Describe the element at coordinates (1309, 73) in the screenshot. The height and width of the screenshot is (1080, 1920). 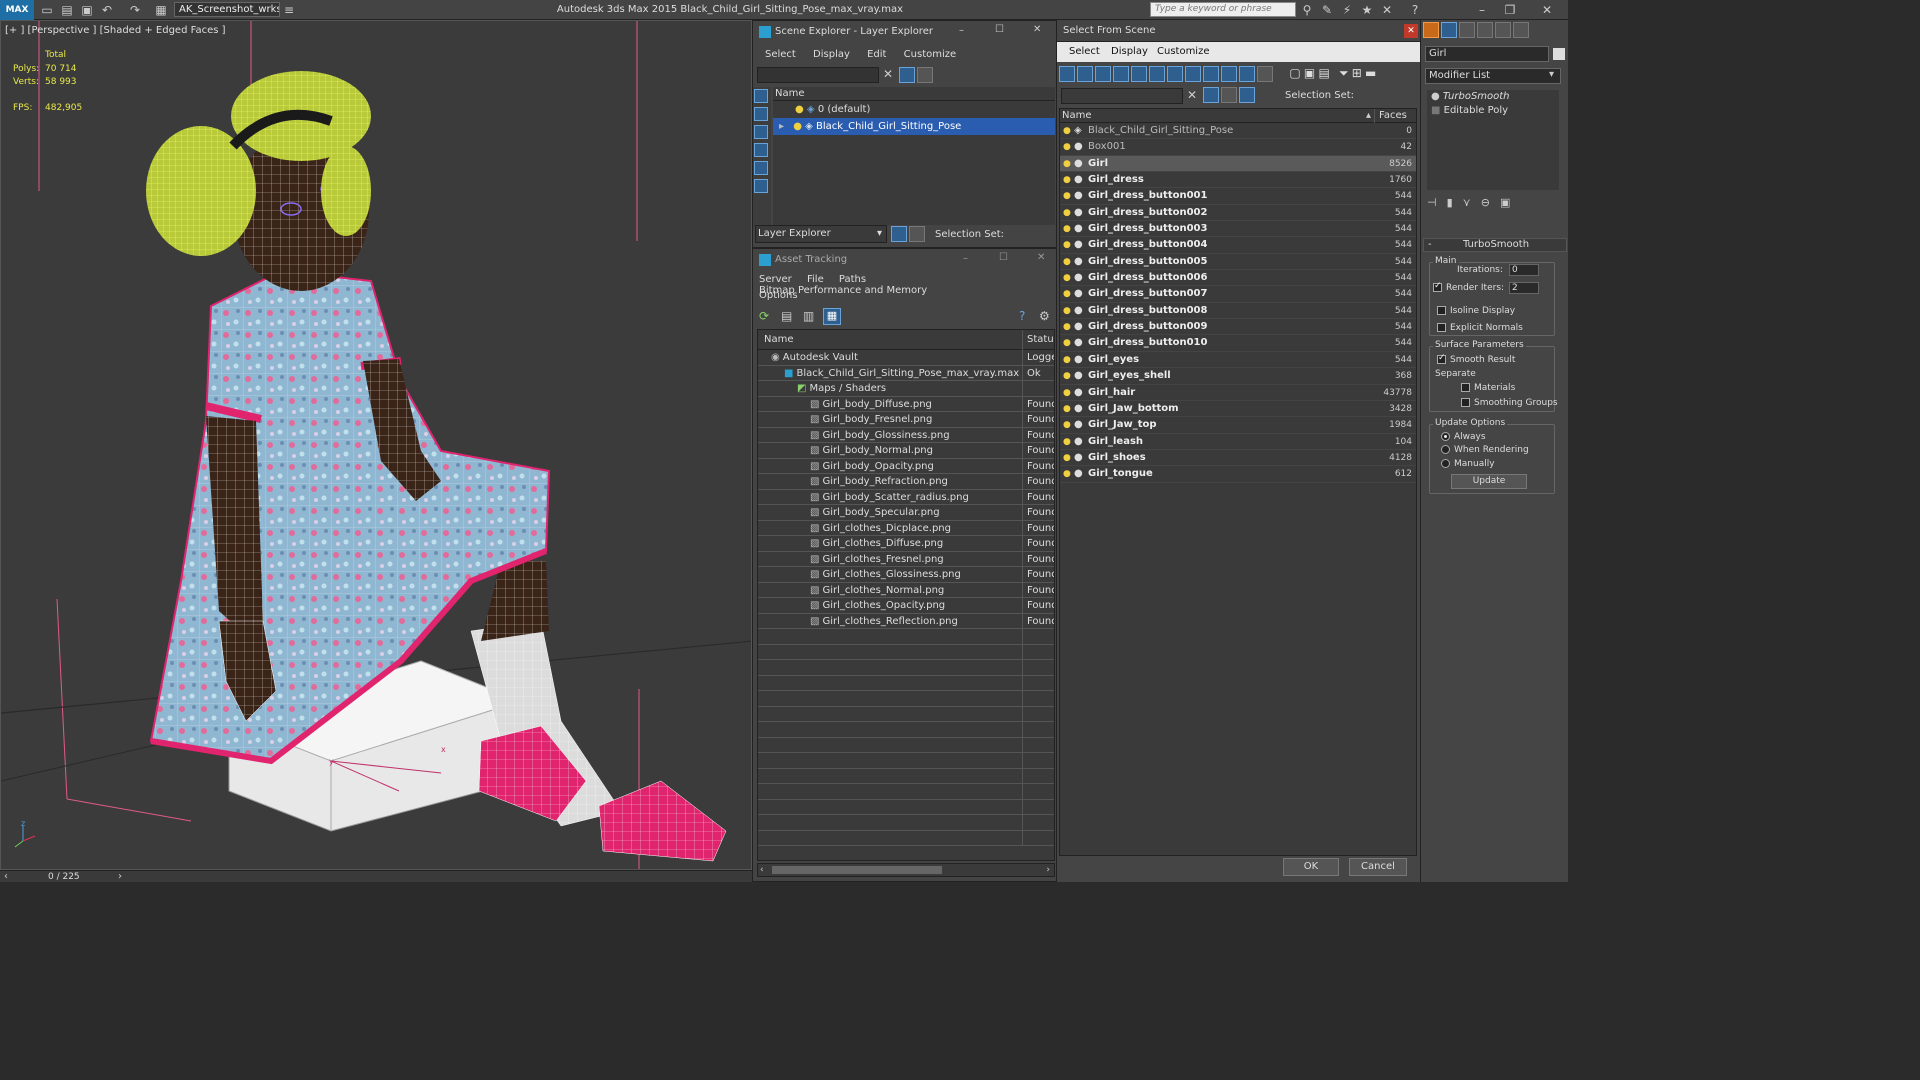
I see `select-none-icon: ▣` at that location.